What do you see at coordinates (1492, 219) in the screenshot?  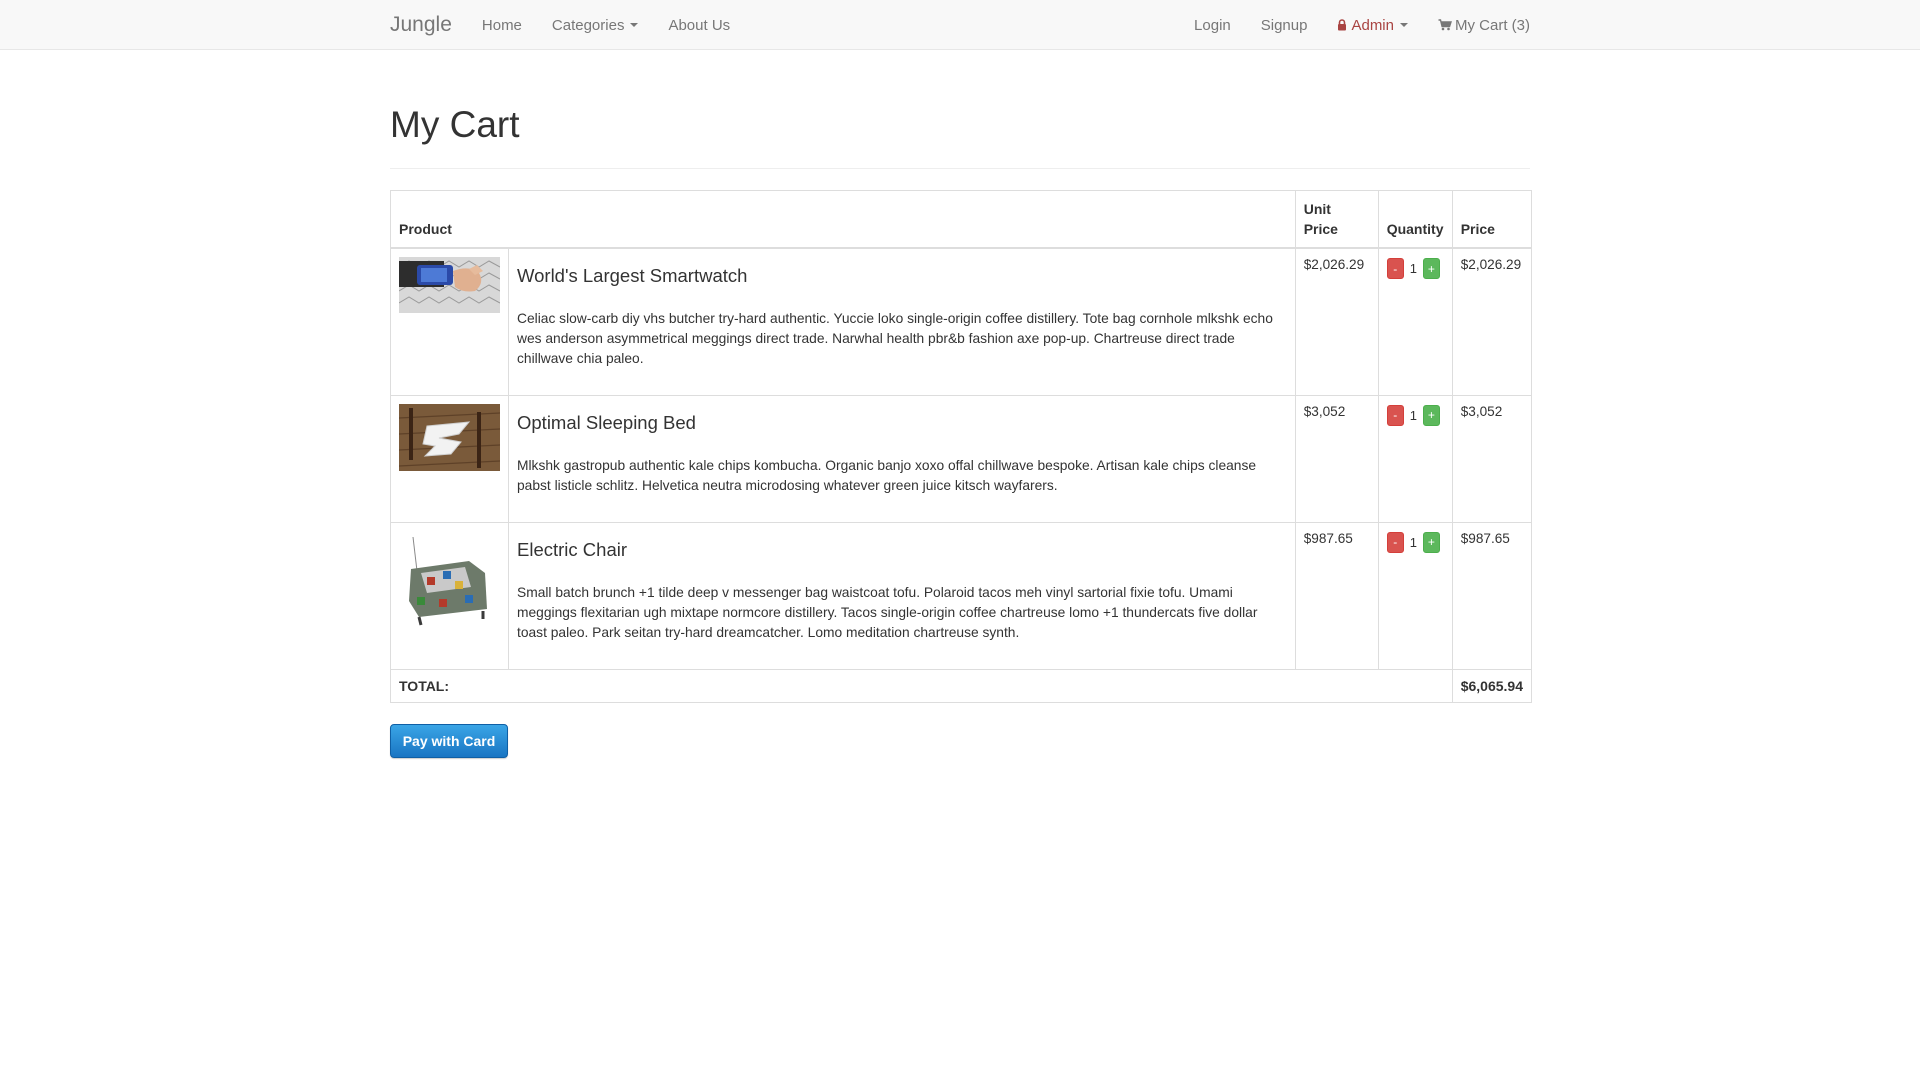 I see `header-price: Price` at bounding box center [1492, 219].